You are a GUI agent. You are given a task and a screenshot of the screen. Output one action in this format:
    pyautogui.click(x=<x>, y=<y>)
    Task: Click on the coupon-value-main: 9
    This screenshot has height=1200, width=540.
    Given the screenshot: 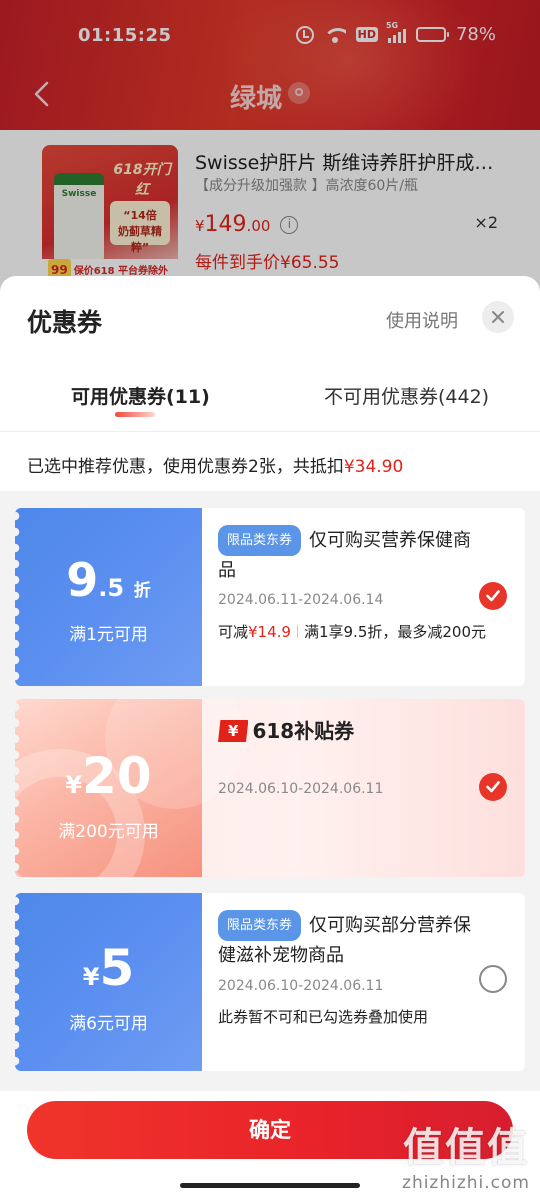 What is the action you would take?
    pyautogui.click(x=82, y=580)
    